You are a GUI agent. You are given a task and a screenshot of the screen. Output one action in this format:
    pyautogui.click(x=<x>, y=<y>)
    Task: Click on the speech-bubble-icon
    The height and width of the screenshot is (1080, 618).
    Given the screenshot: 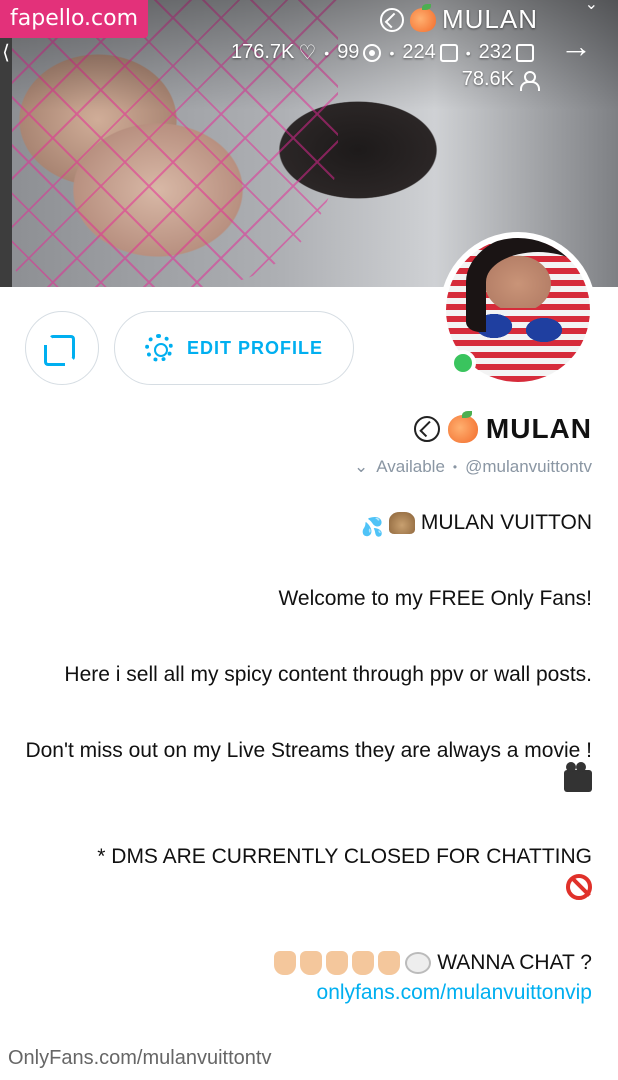 What is the action you would take?
    pyautogui.click(x=418, y=963)
    